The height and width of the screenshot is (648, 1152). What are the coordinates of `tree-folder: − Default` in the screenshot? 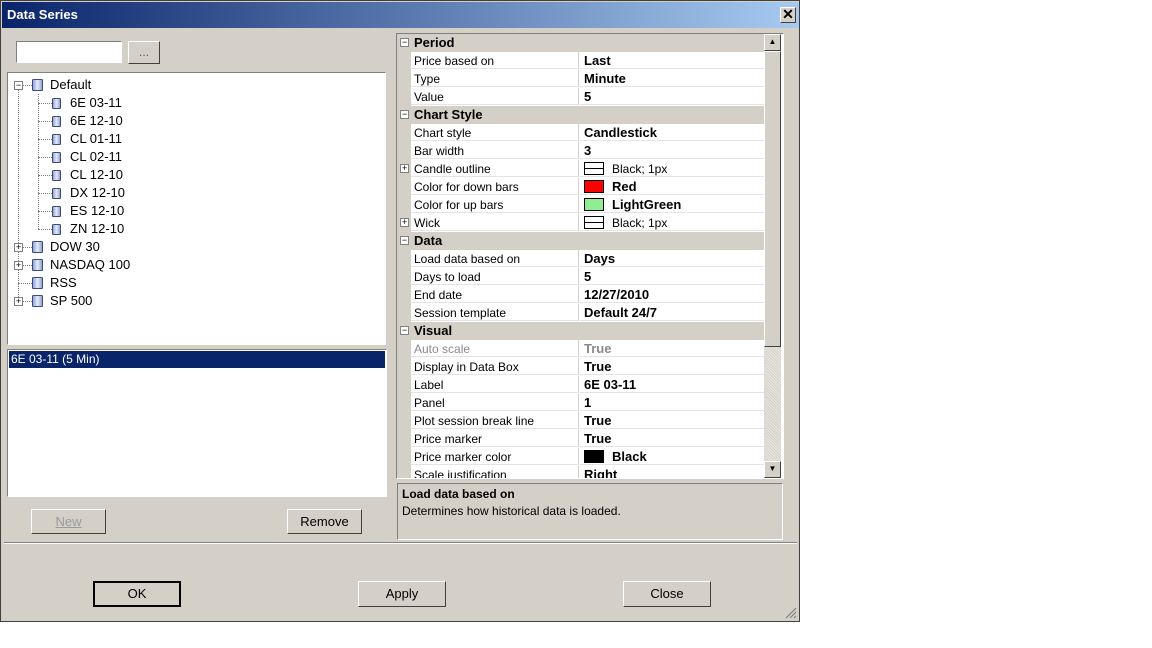 It's located at (193, 85).